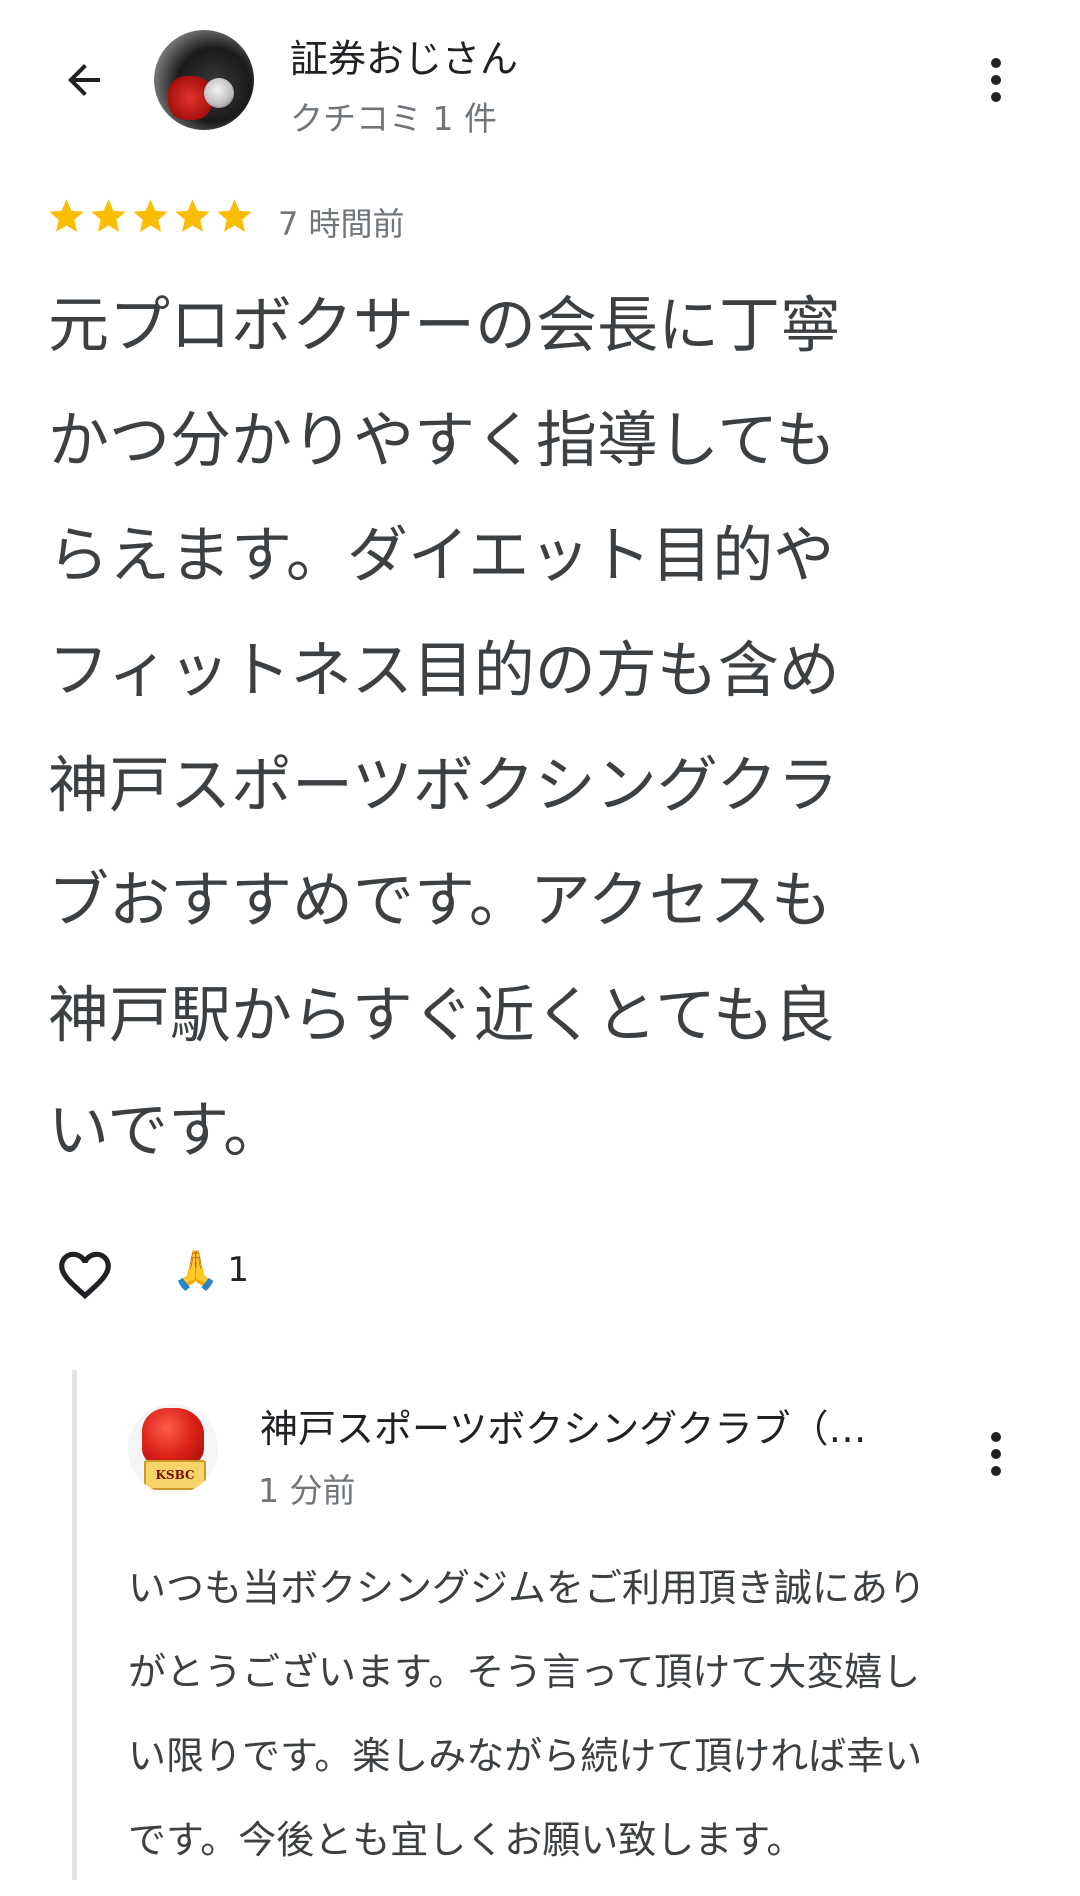 This screenshot has height=1896, width=1080. I want to click on back-button, so click(84, 80).